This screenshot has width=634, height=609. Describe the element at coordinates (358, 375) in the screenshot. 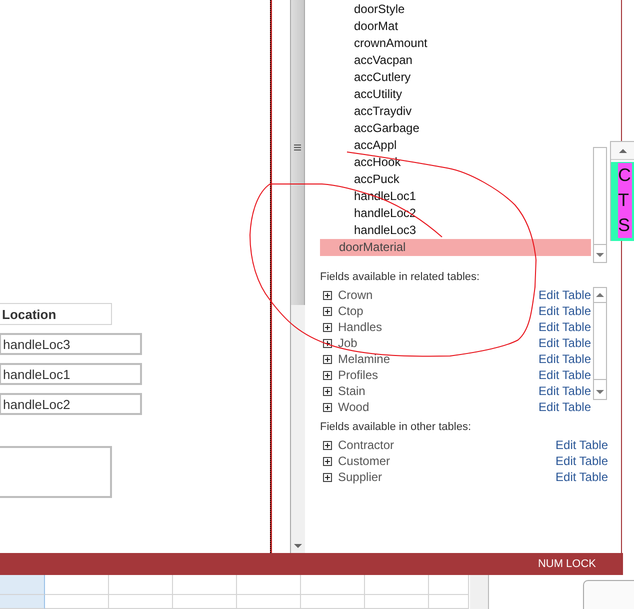

I see `table-name: Profiles` at that location.